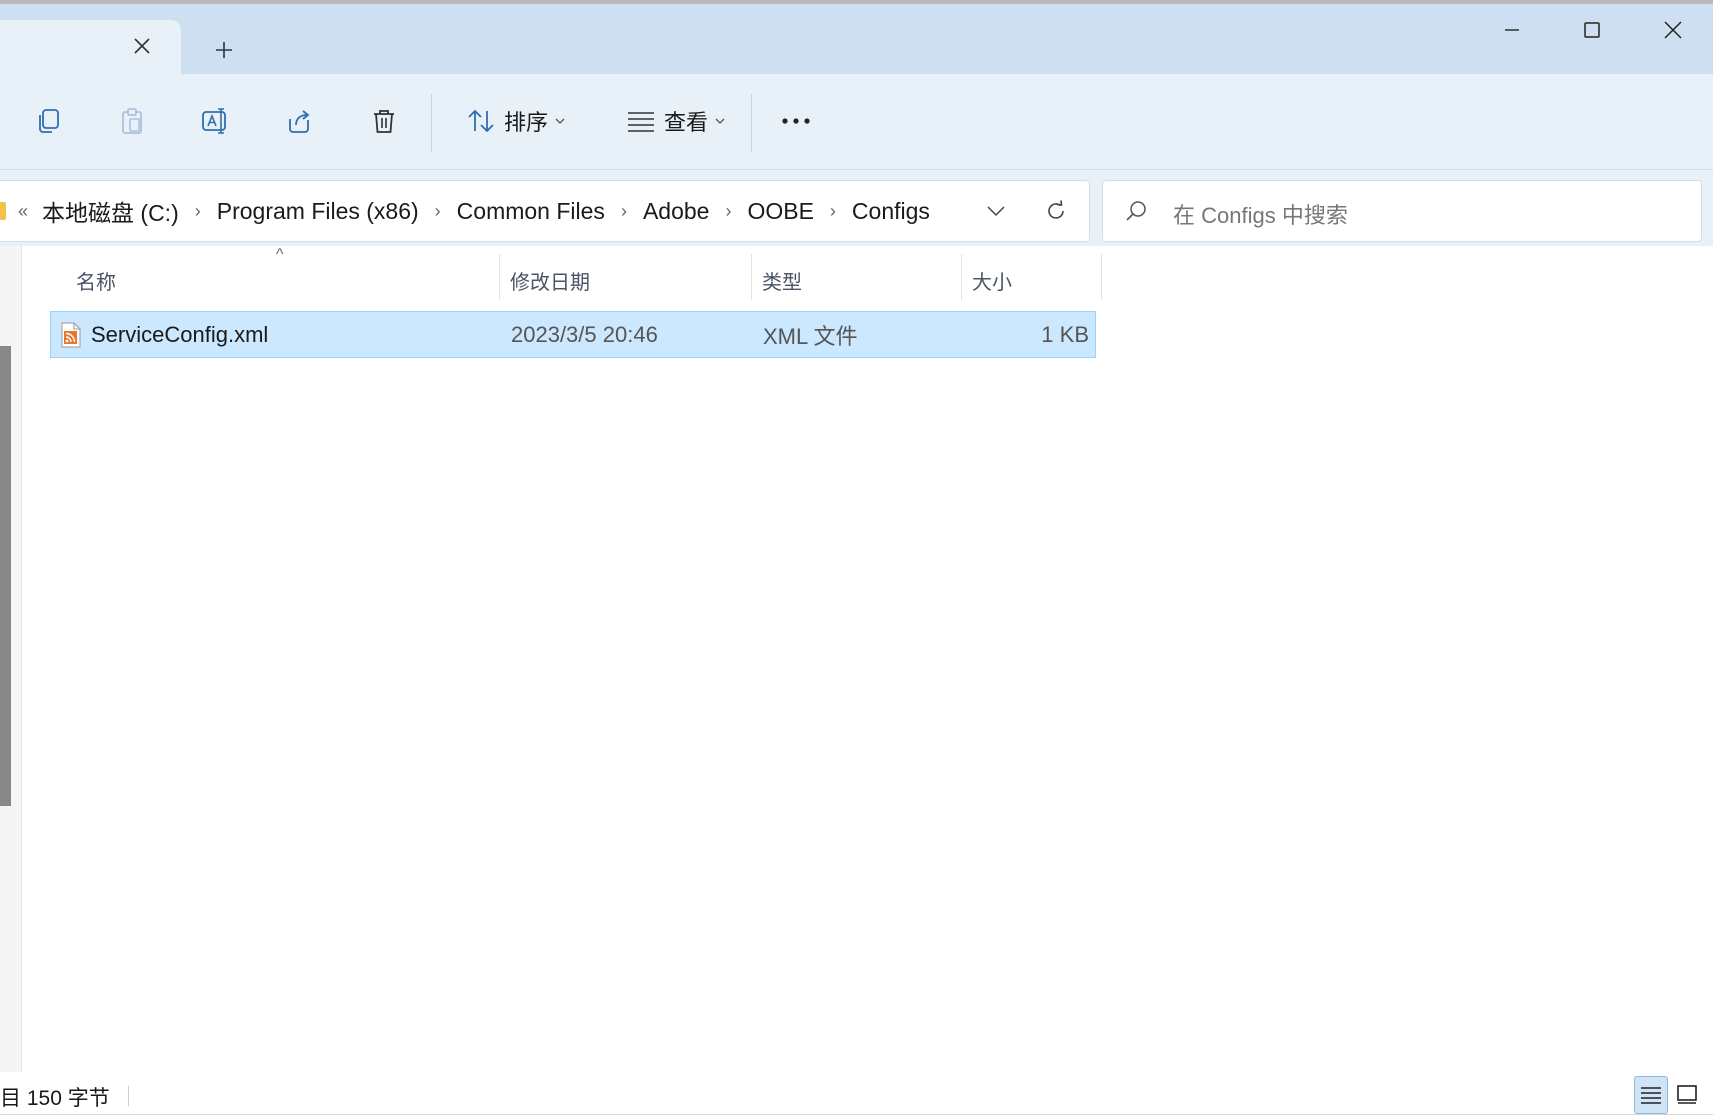  I want to click on delete-button, so click(384, 121).